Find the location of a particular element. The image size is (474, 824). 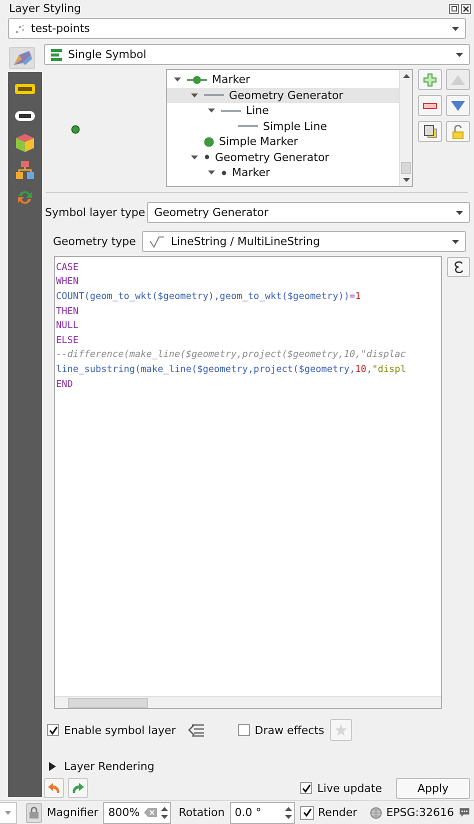

renderer-name: Single Symbol is located at coordinates (107, 54).